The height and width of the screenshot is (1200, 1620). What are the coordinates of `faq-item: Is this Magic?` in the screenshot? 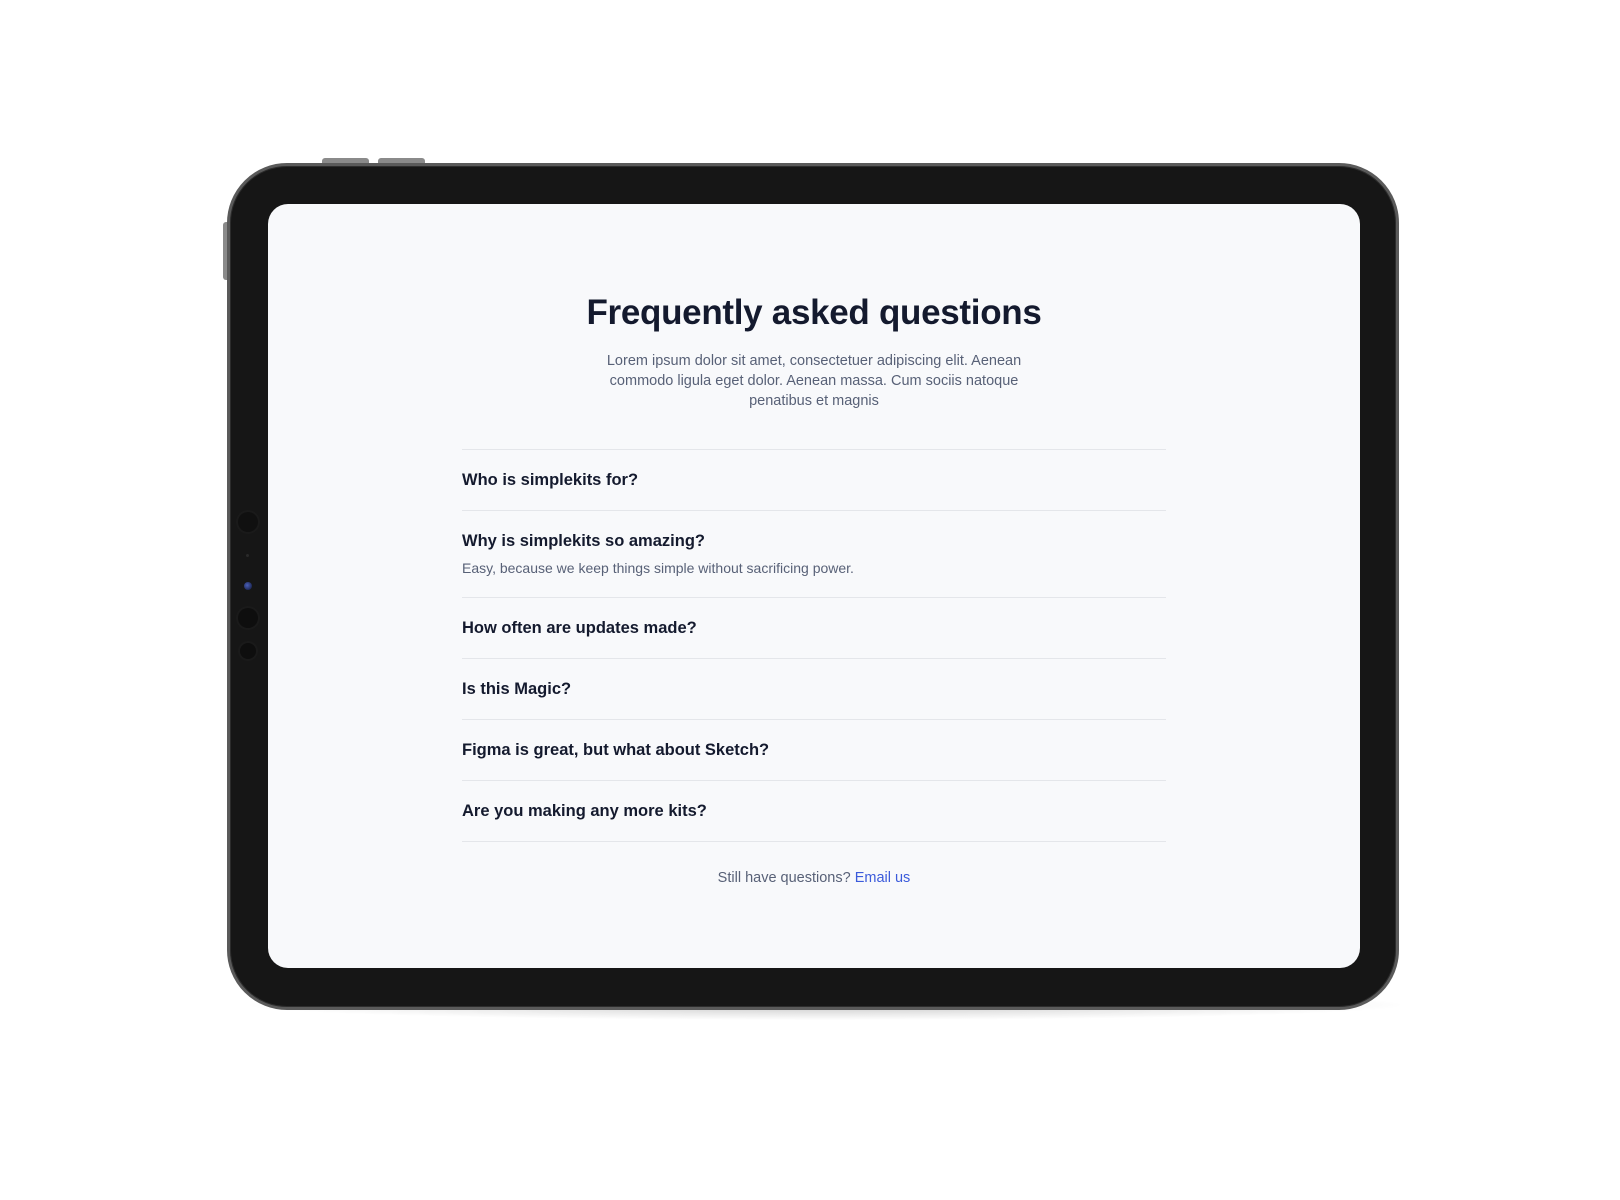 It's located at (814, 689).